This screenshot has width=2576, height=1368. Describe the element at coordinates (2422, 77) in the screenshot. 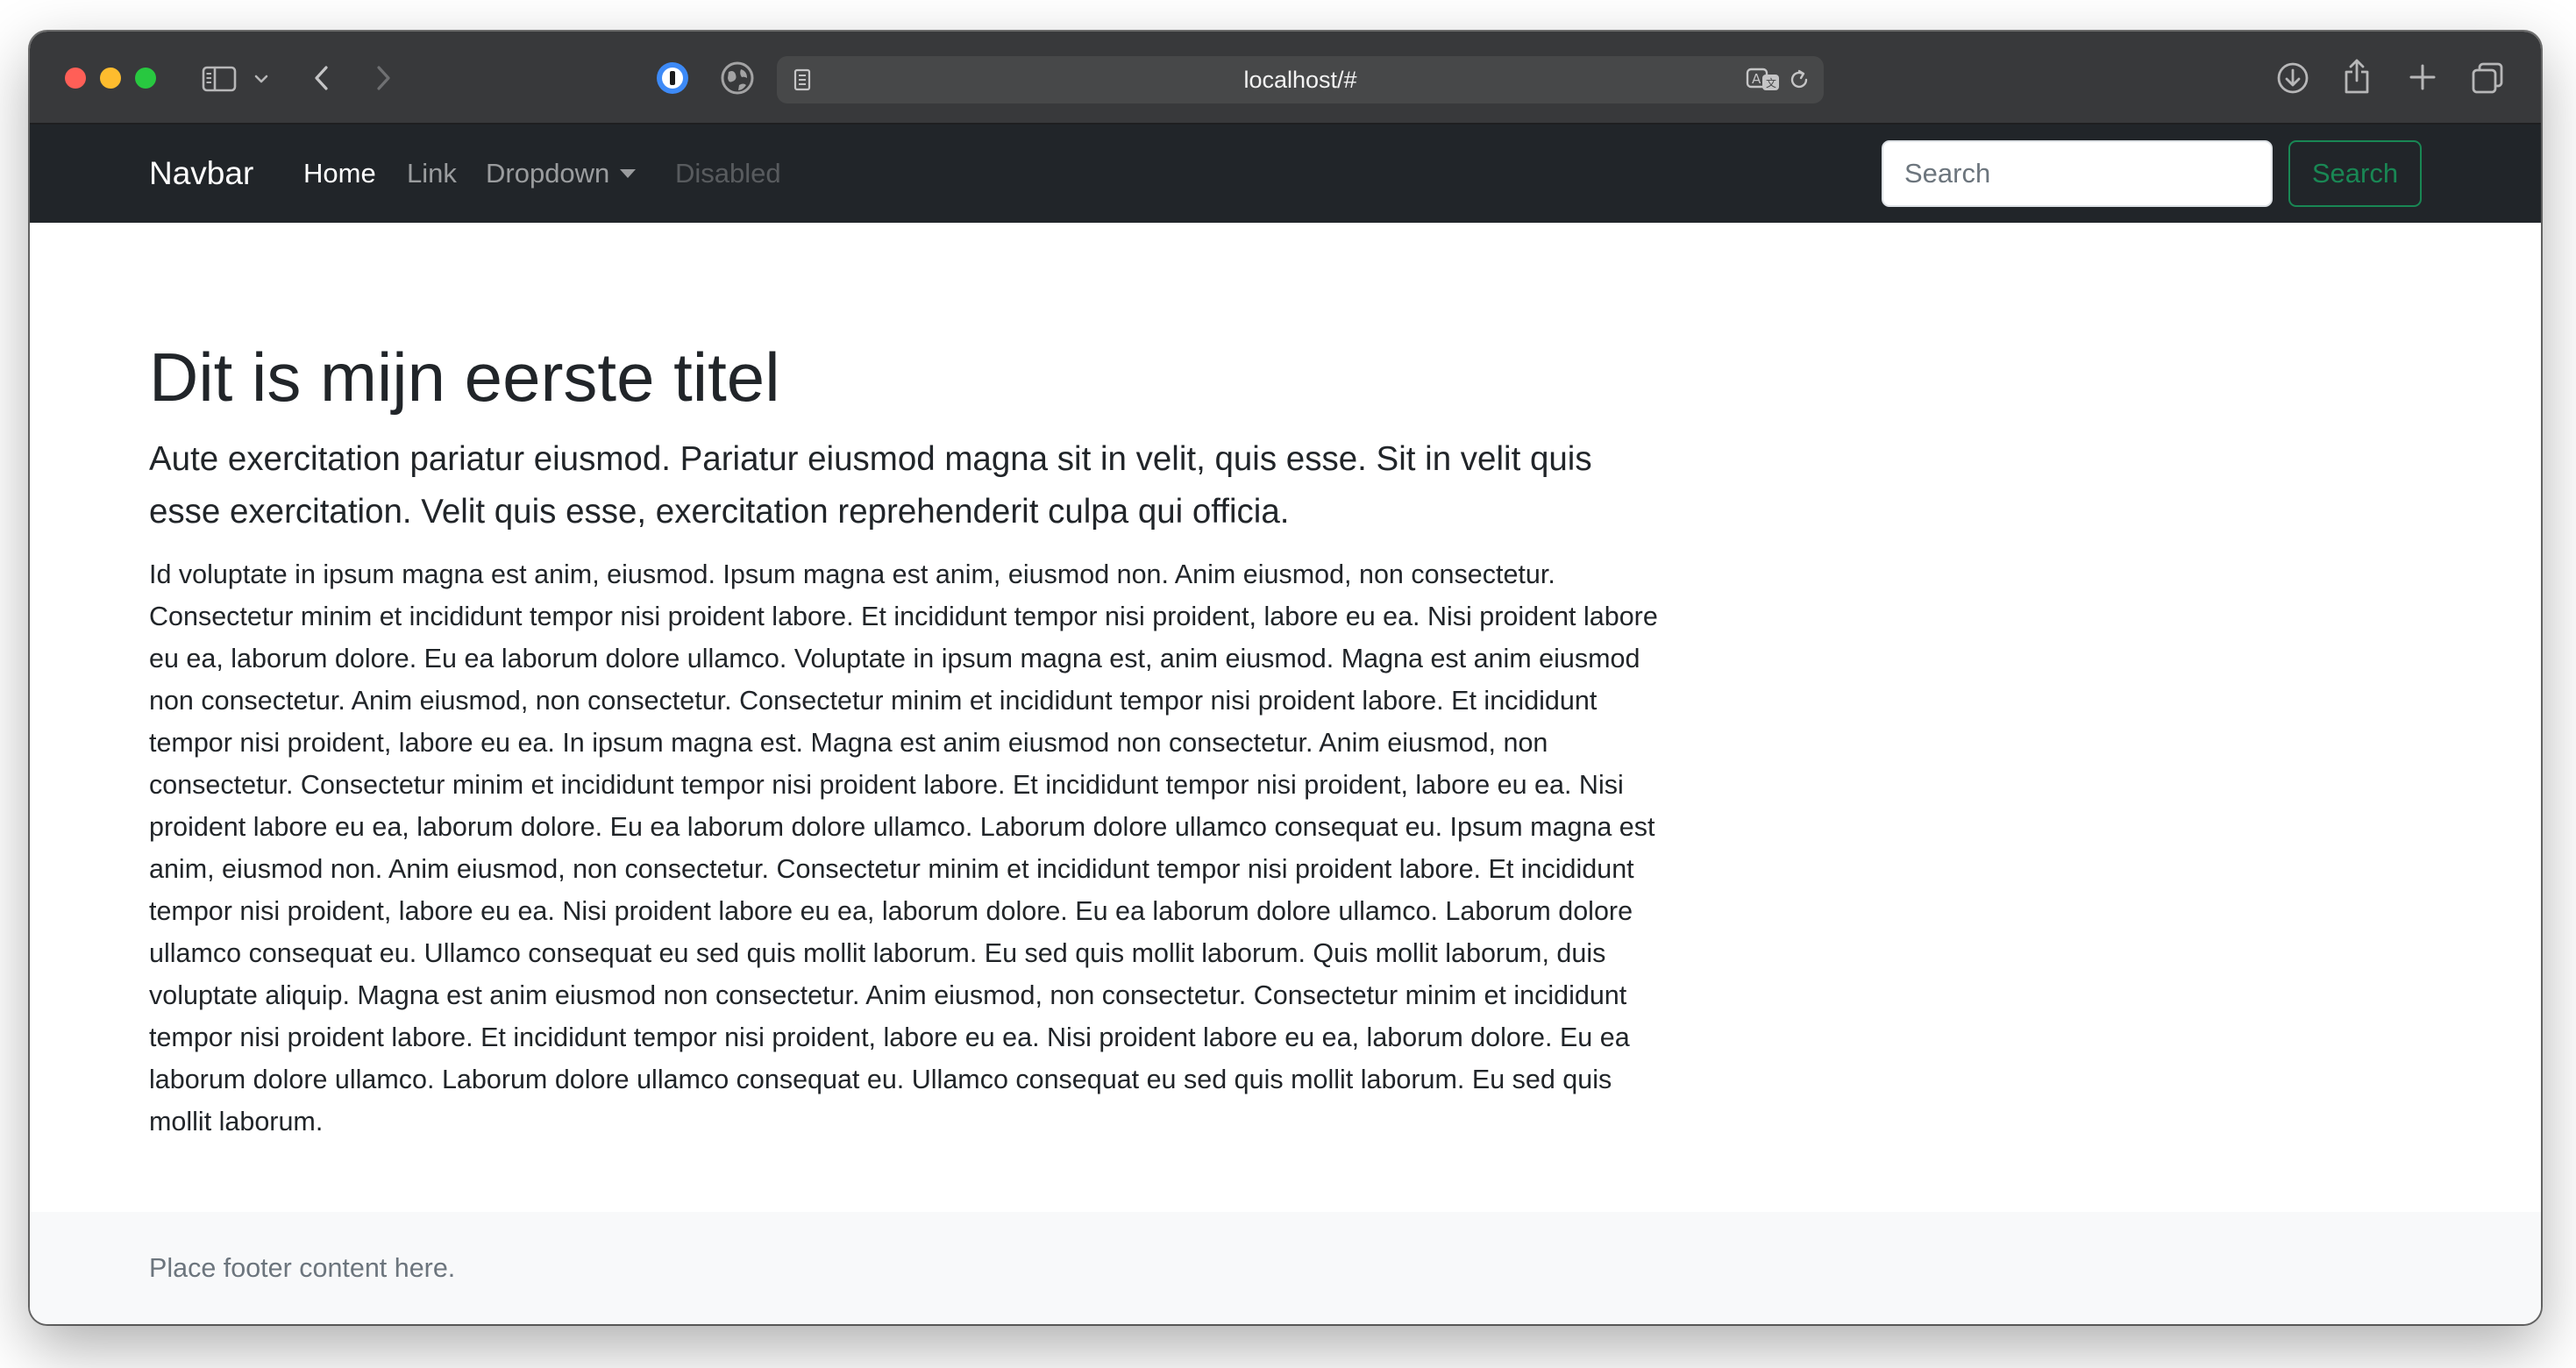

I see `plus-icon` at that location.